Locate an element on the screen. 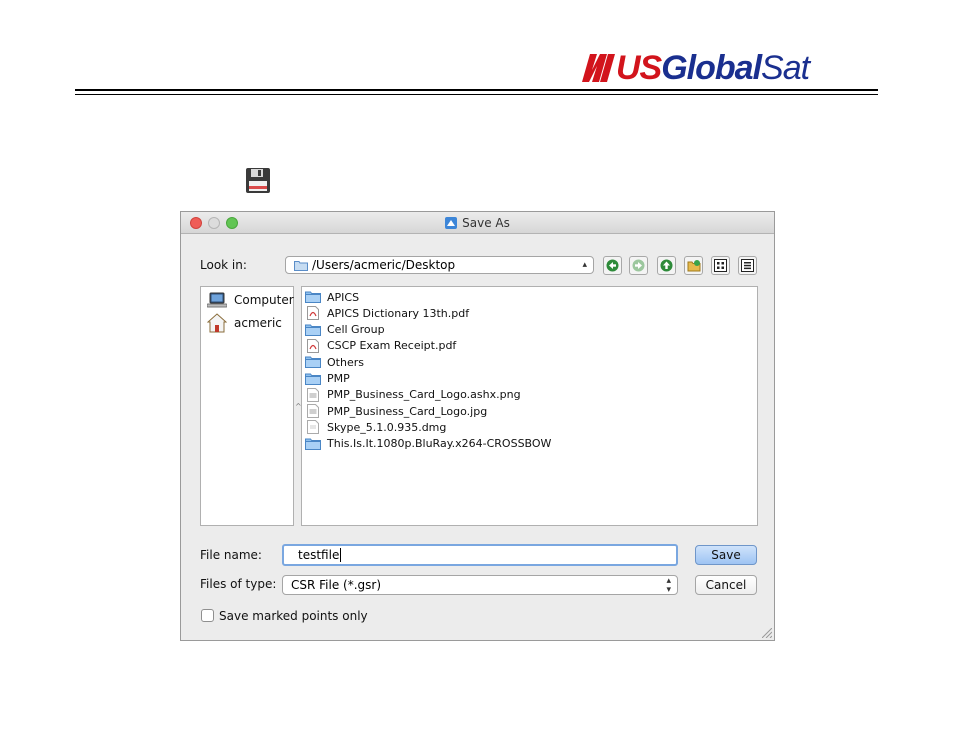  save-button: Save is located at coordinates (726, 555).